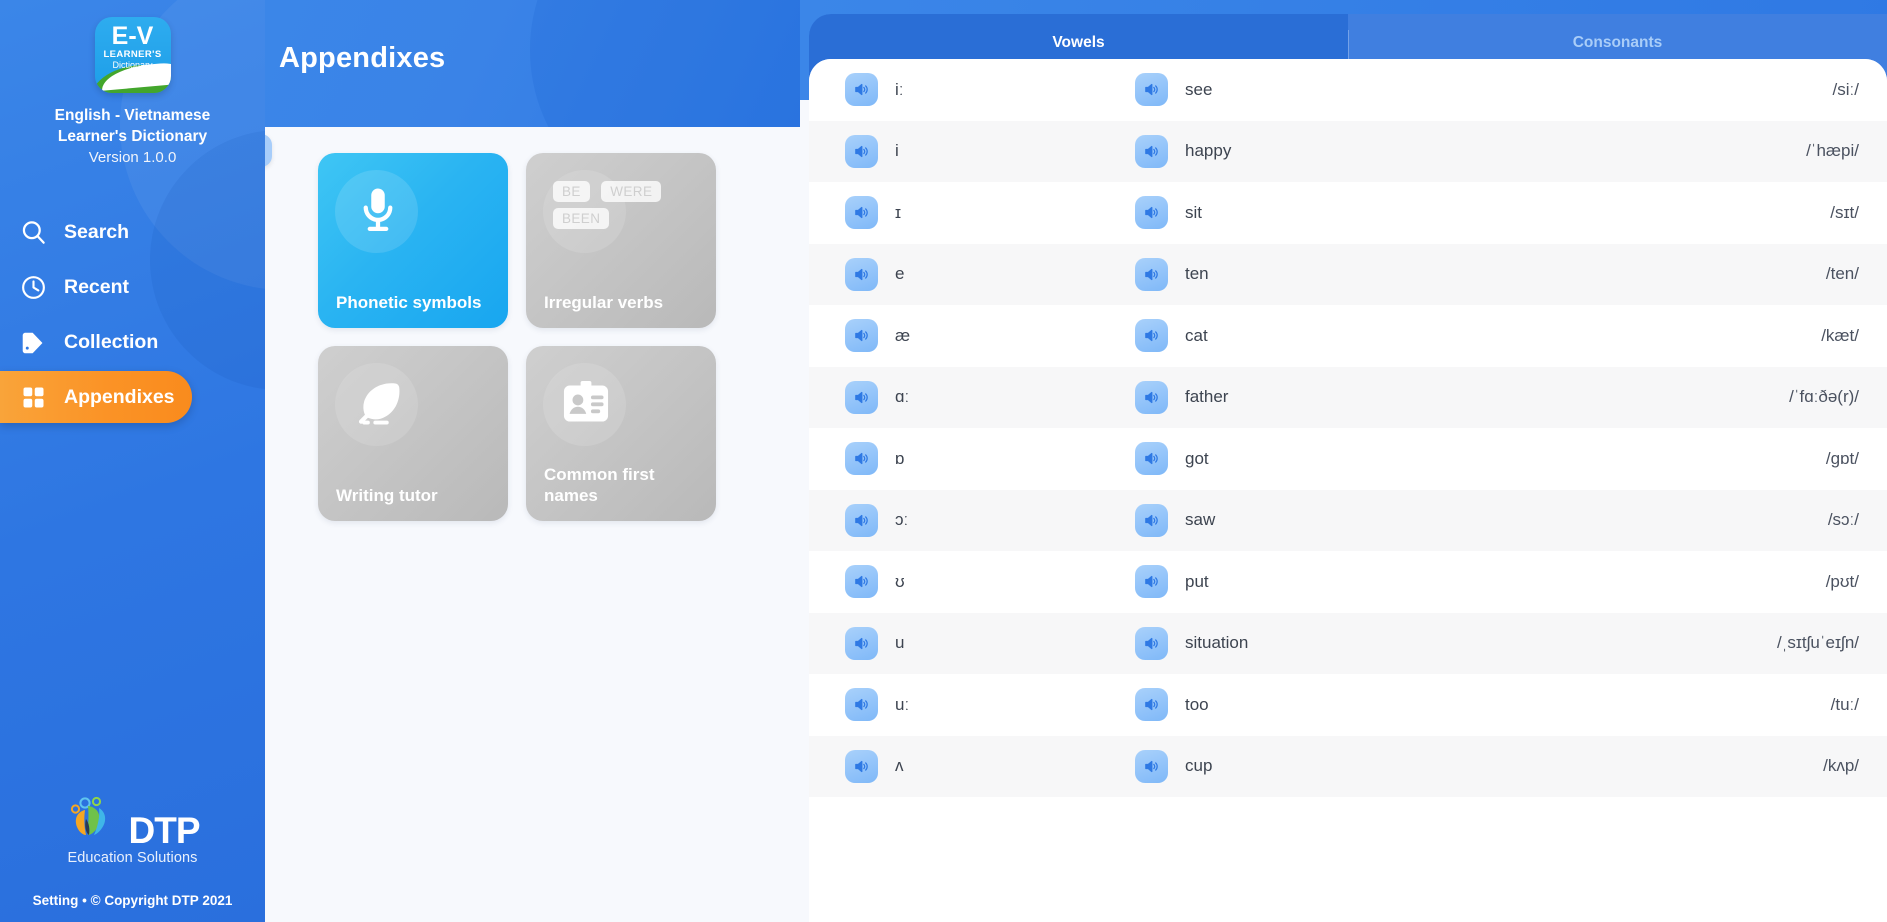 Image resolution: width=1887 pixels, height=922 pixels. I want to click on word-cell: got /ɡɒt/, so click(1497, 459).